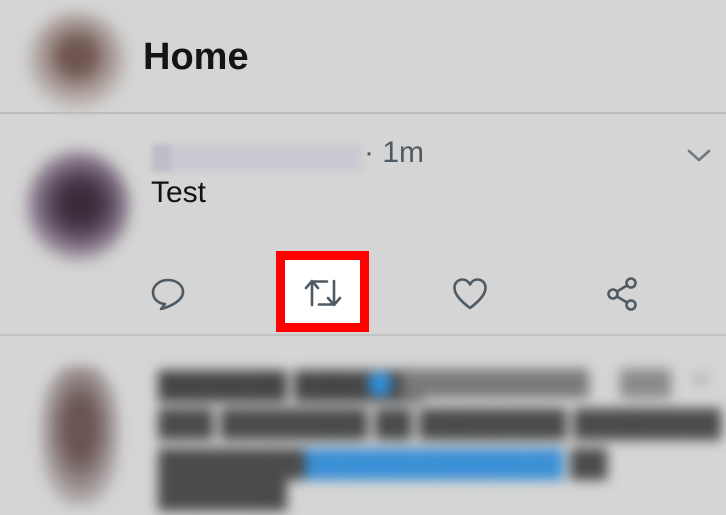  What do you see at coordinates (440, 423) in the screenshot?
I see `tweet-text-blurred: ███ ████████ ██ ████████ ████████` at bounding box center [440, 423].